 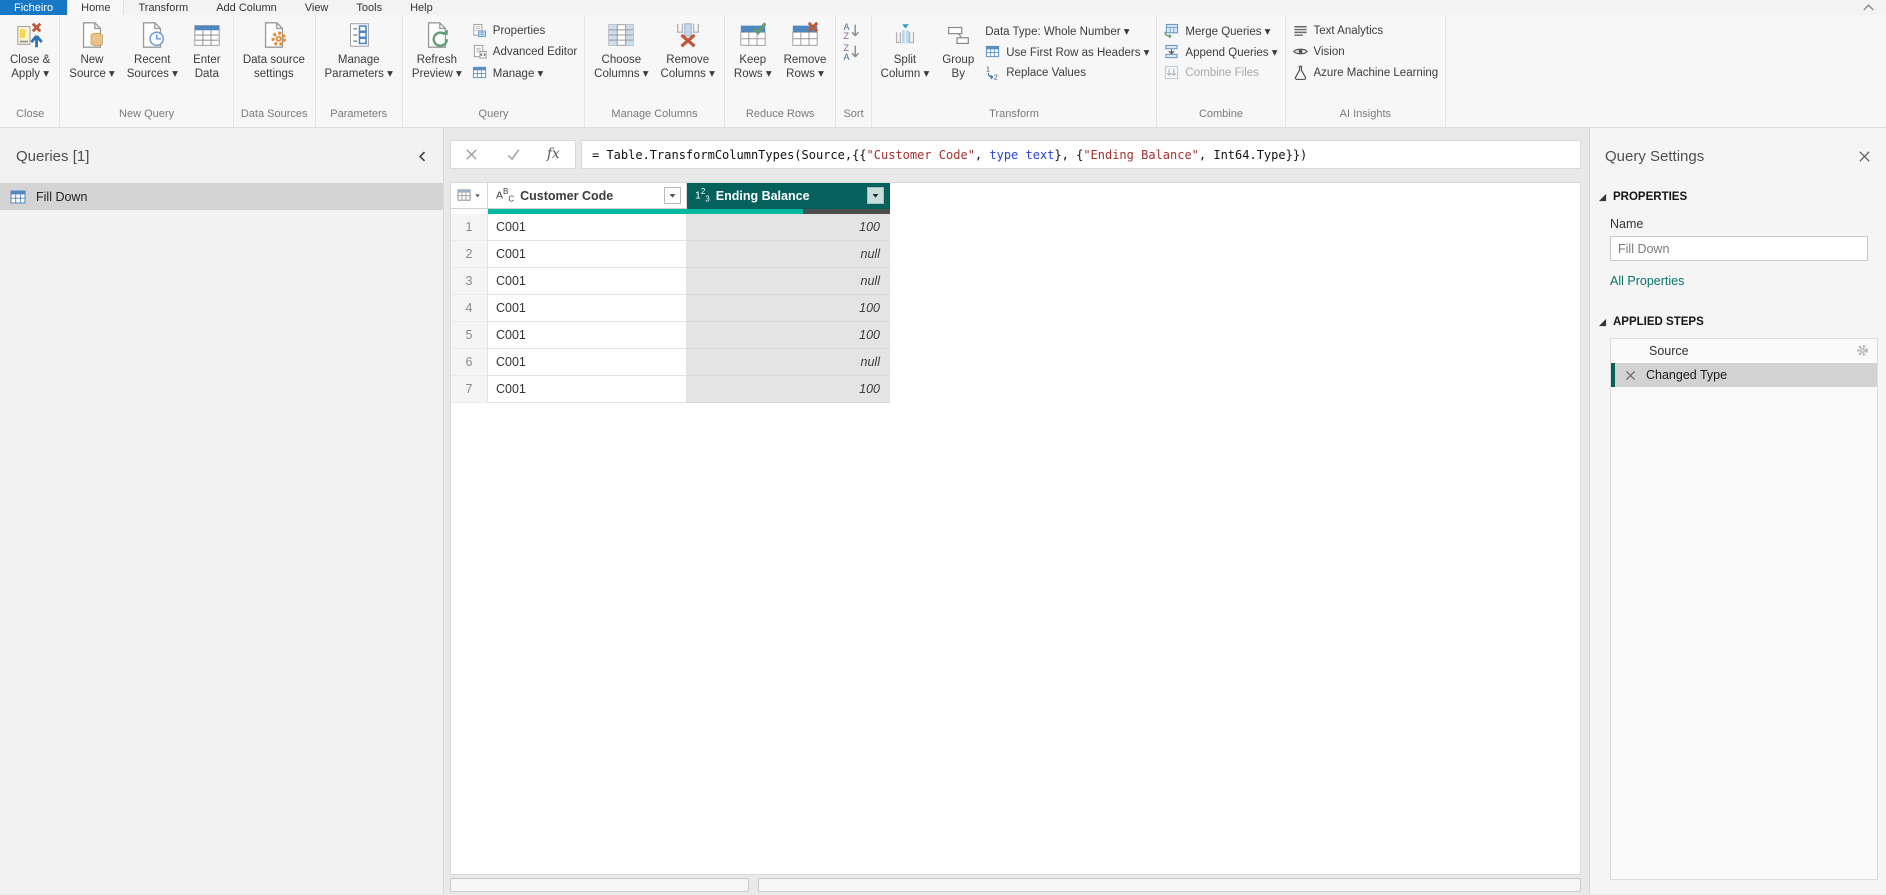 What do you see at coordinates (654, 114) in the screenshot?
I see `ribbon-group-label: Manage Columns` at bounding box center [654, 114].